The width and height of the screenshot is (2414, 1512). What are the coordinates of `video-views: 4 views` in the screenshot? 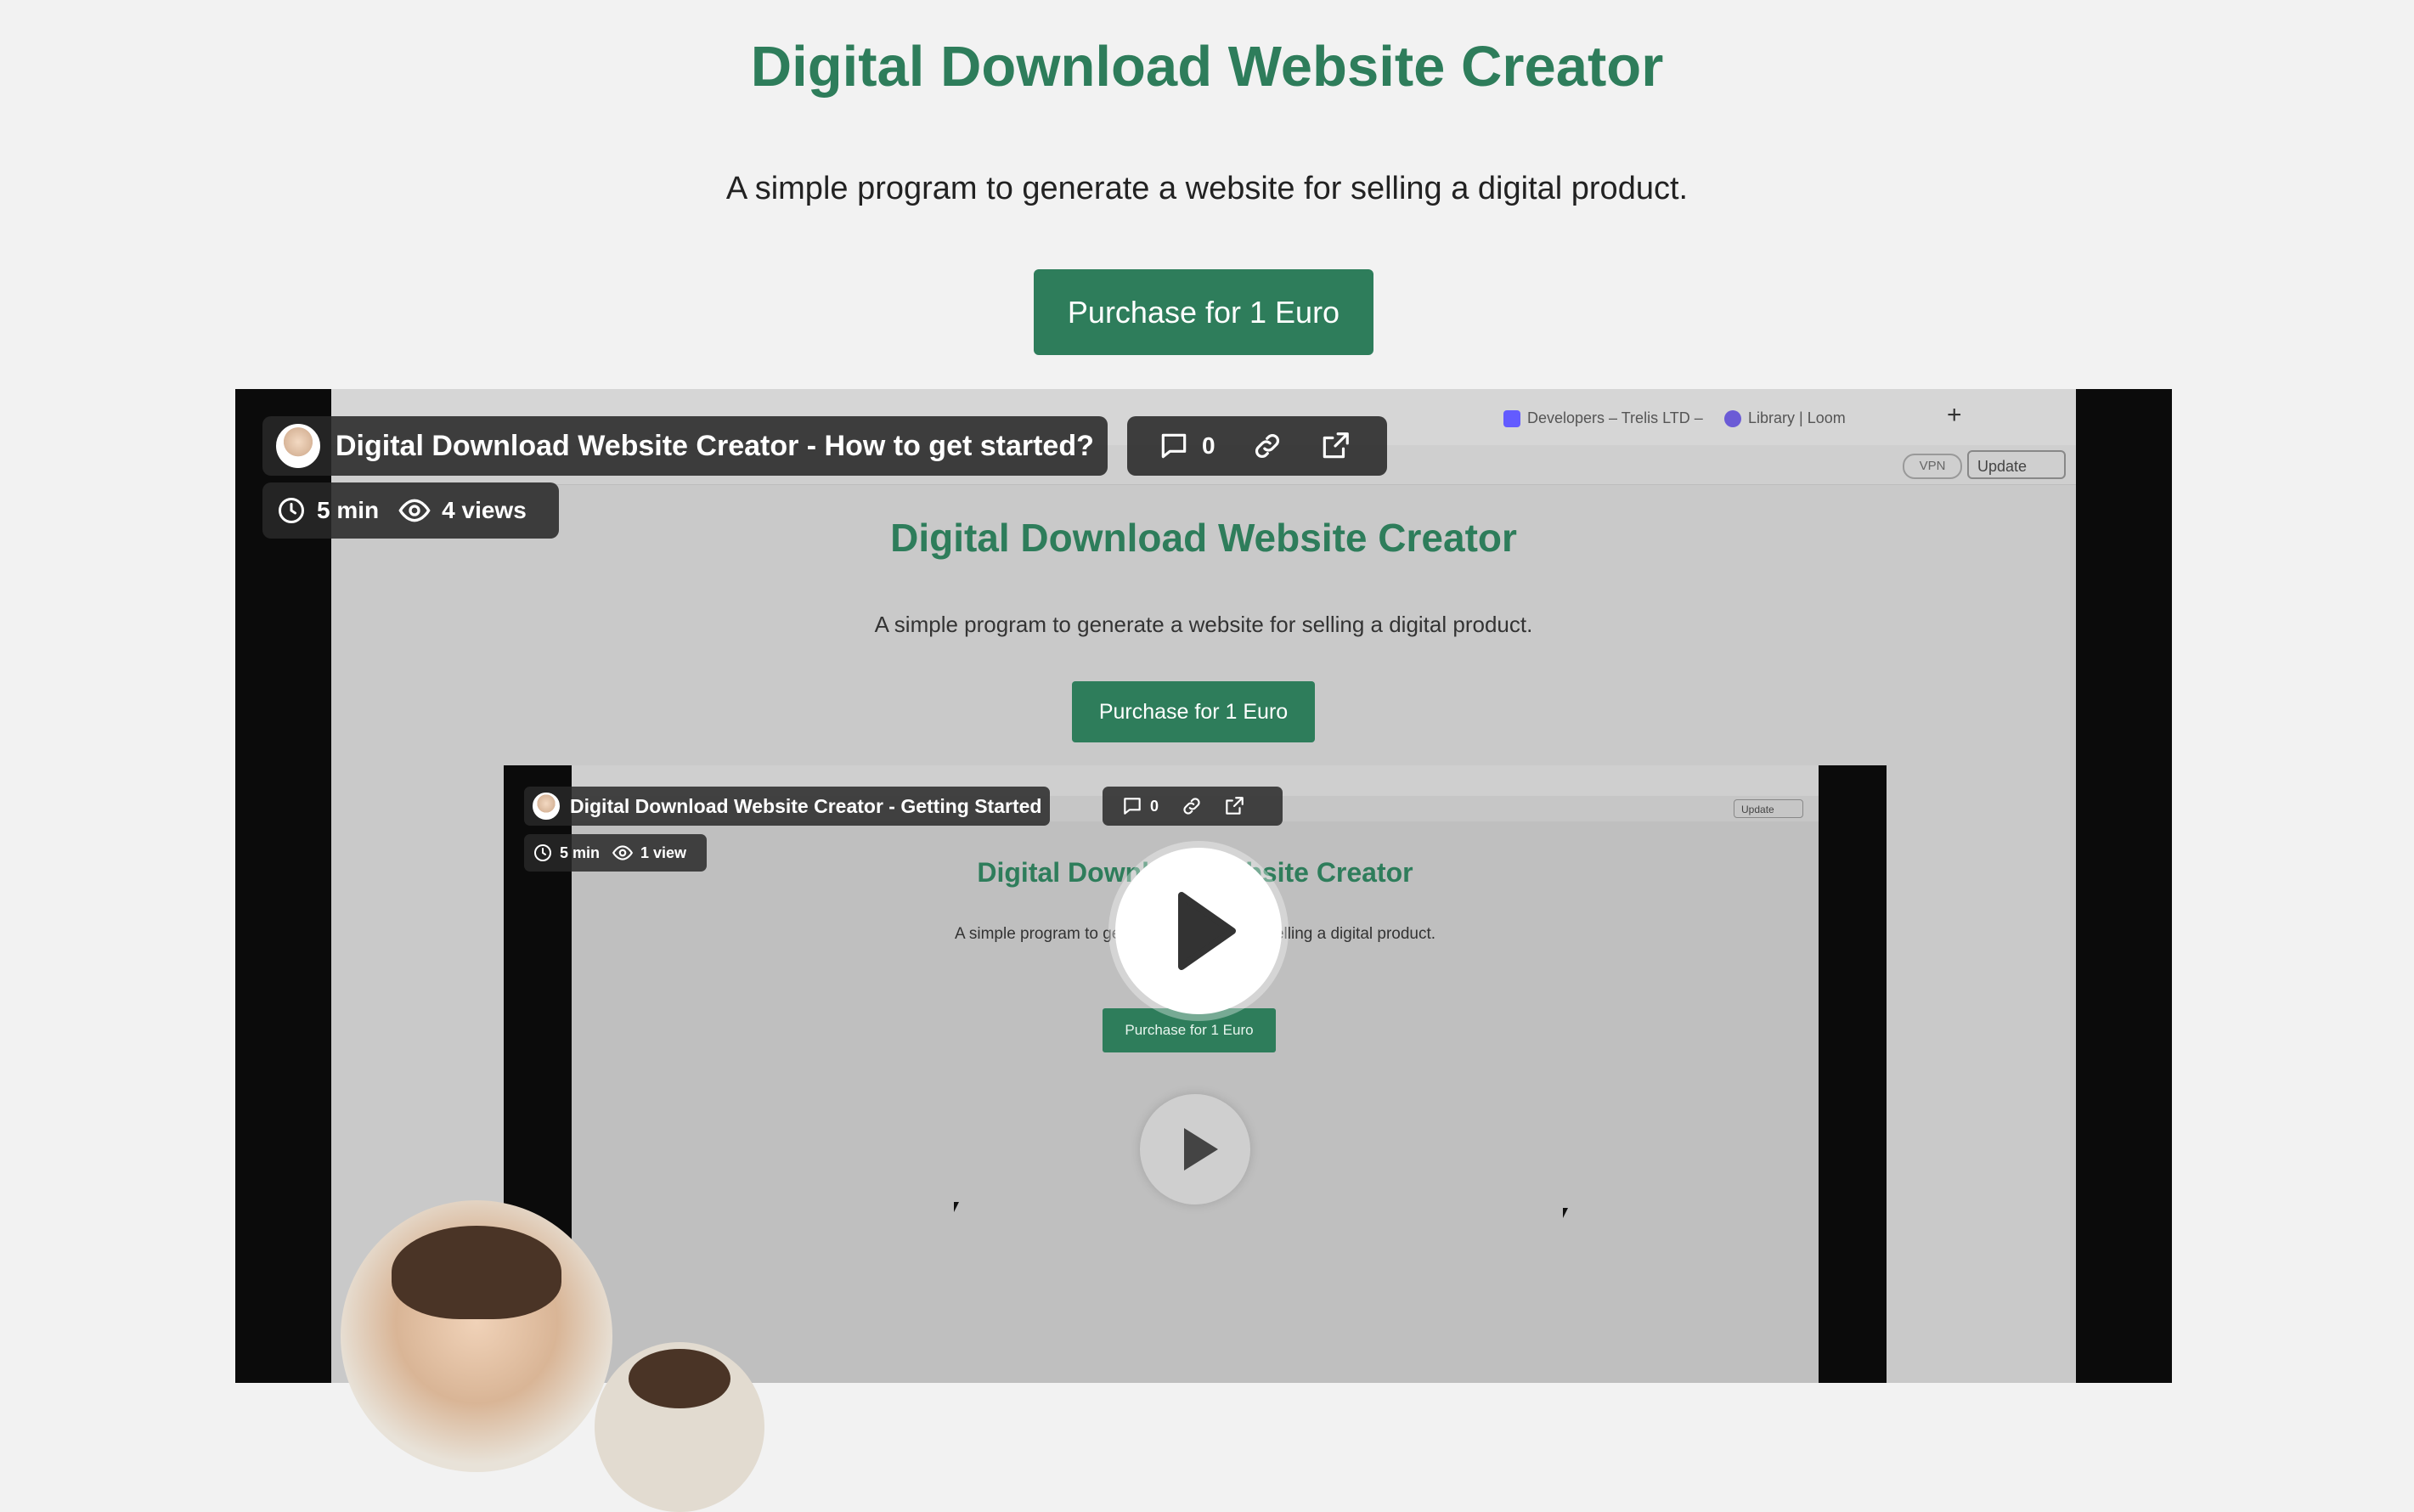 It's located at (484, 510).